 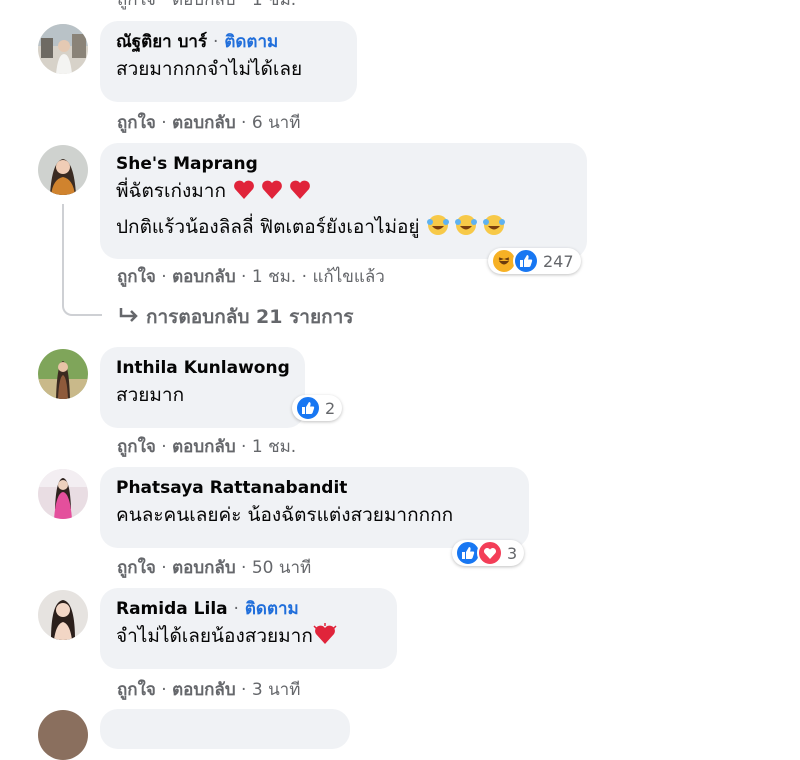 What do you see at coordinates (209, 69) in the screenshot?
I see `comment-text: สวยมากกกจำไม่ได้เลย` at bounding box center [209, 69].